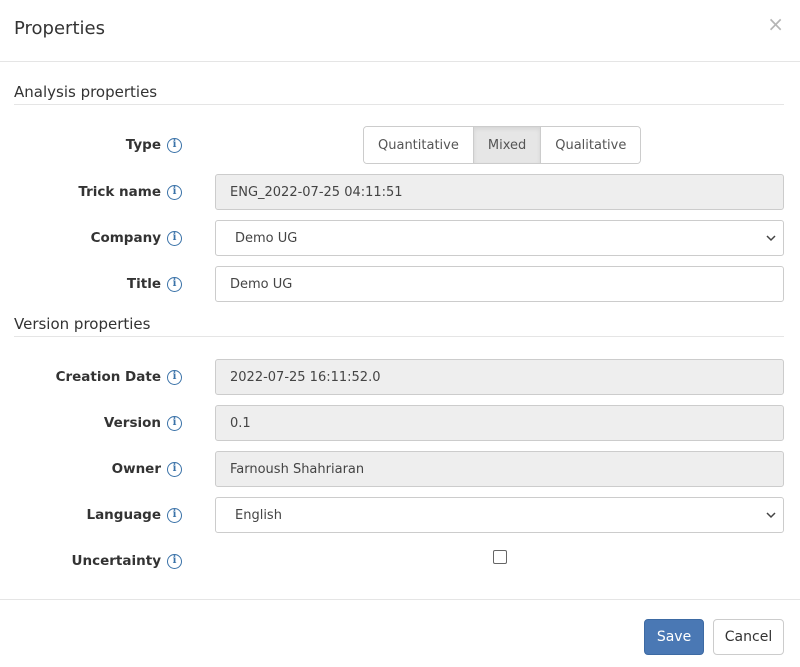 This screenshot has width=800, height=667. What do you see at coordinates (499, 238) in the screenshot?
I see `company-select: Demo UG` at bounding box center [499, 238].